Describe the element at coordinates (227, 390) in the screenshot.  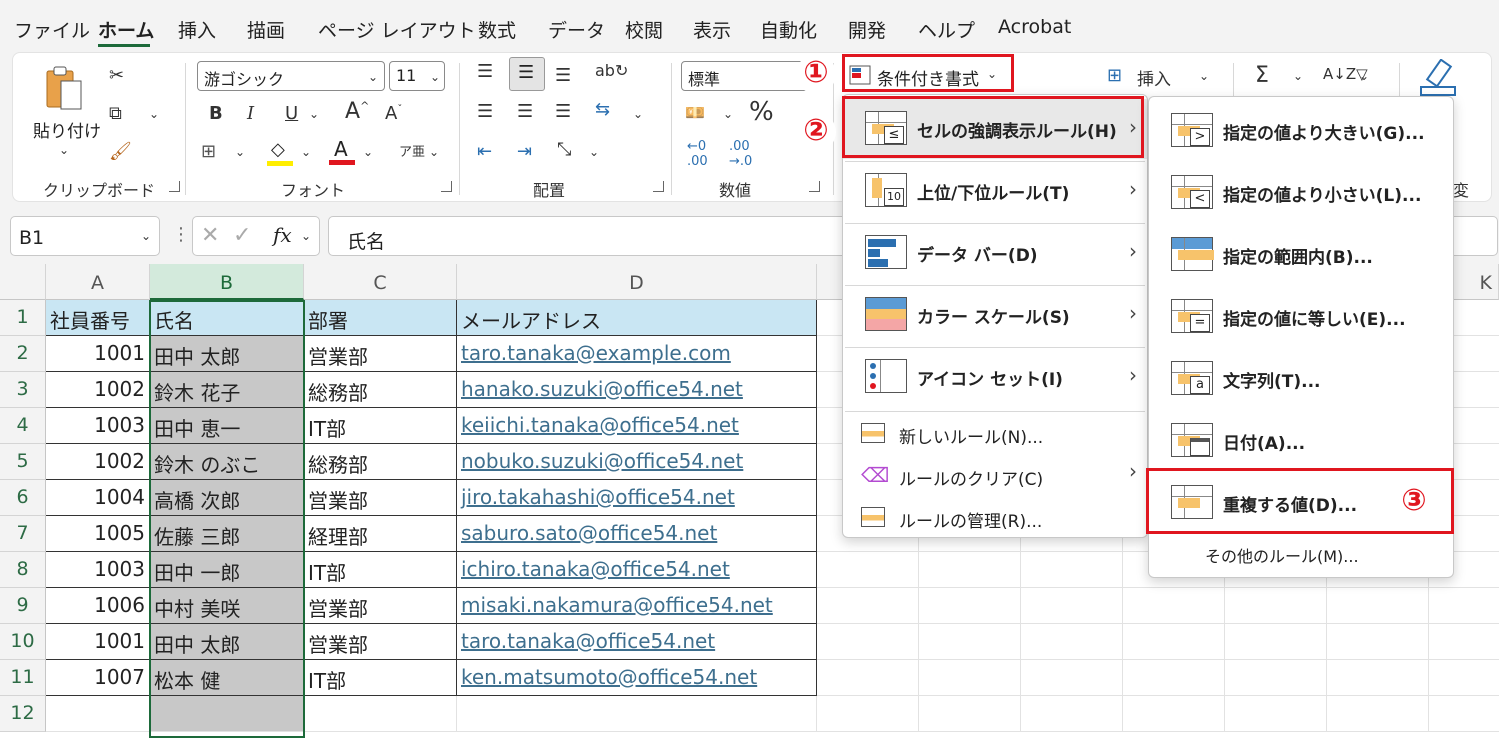
I see `name-cell: 鈴木 花子` at that location.